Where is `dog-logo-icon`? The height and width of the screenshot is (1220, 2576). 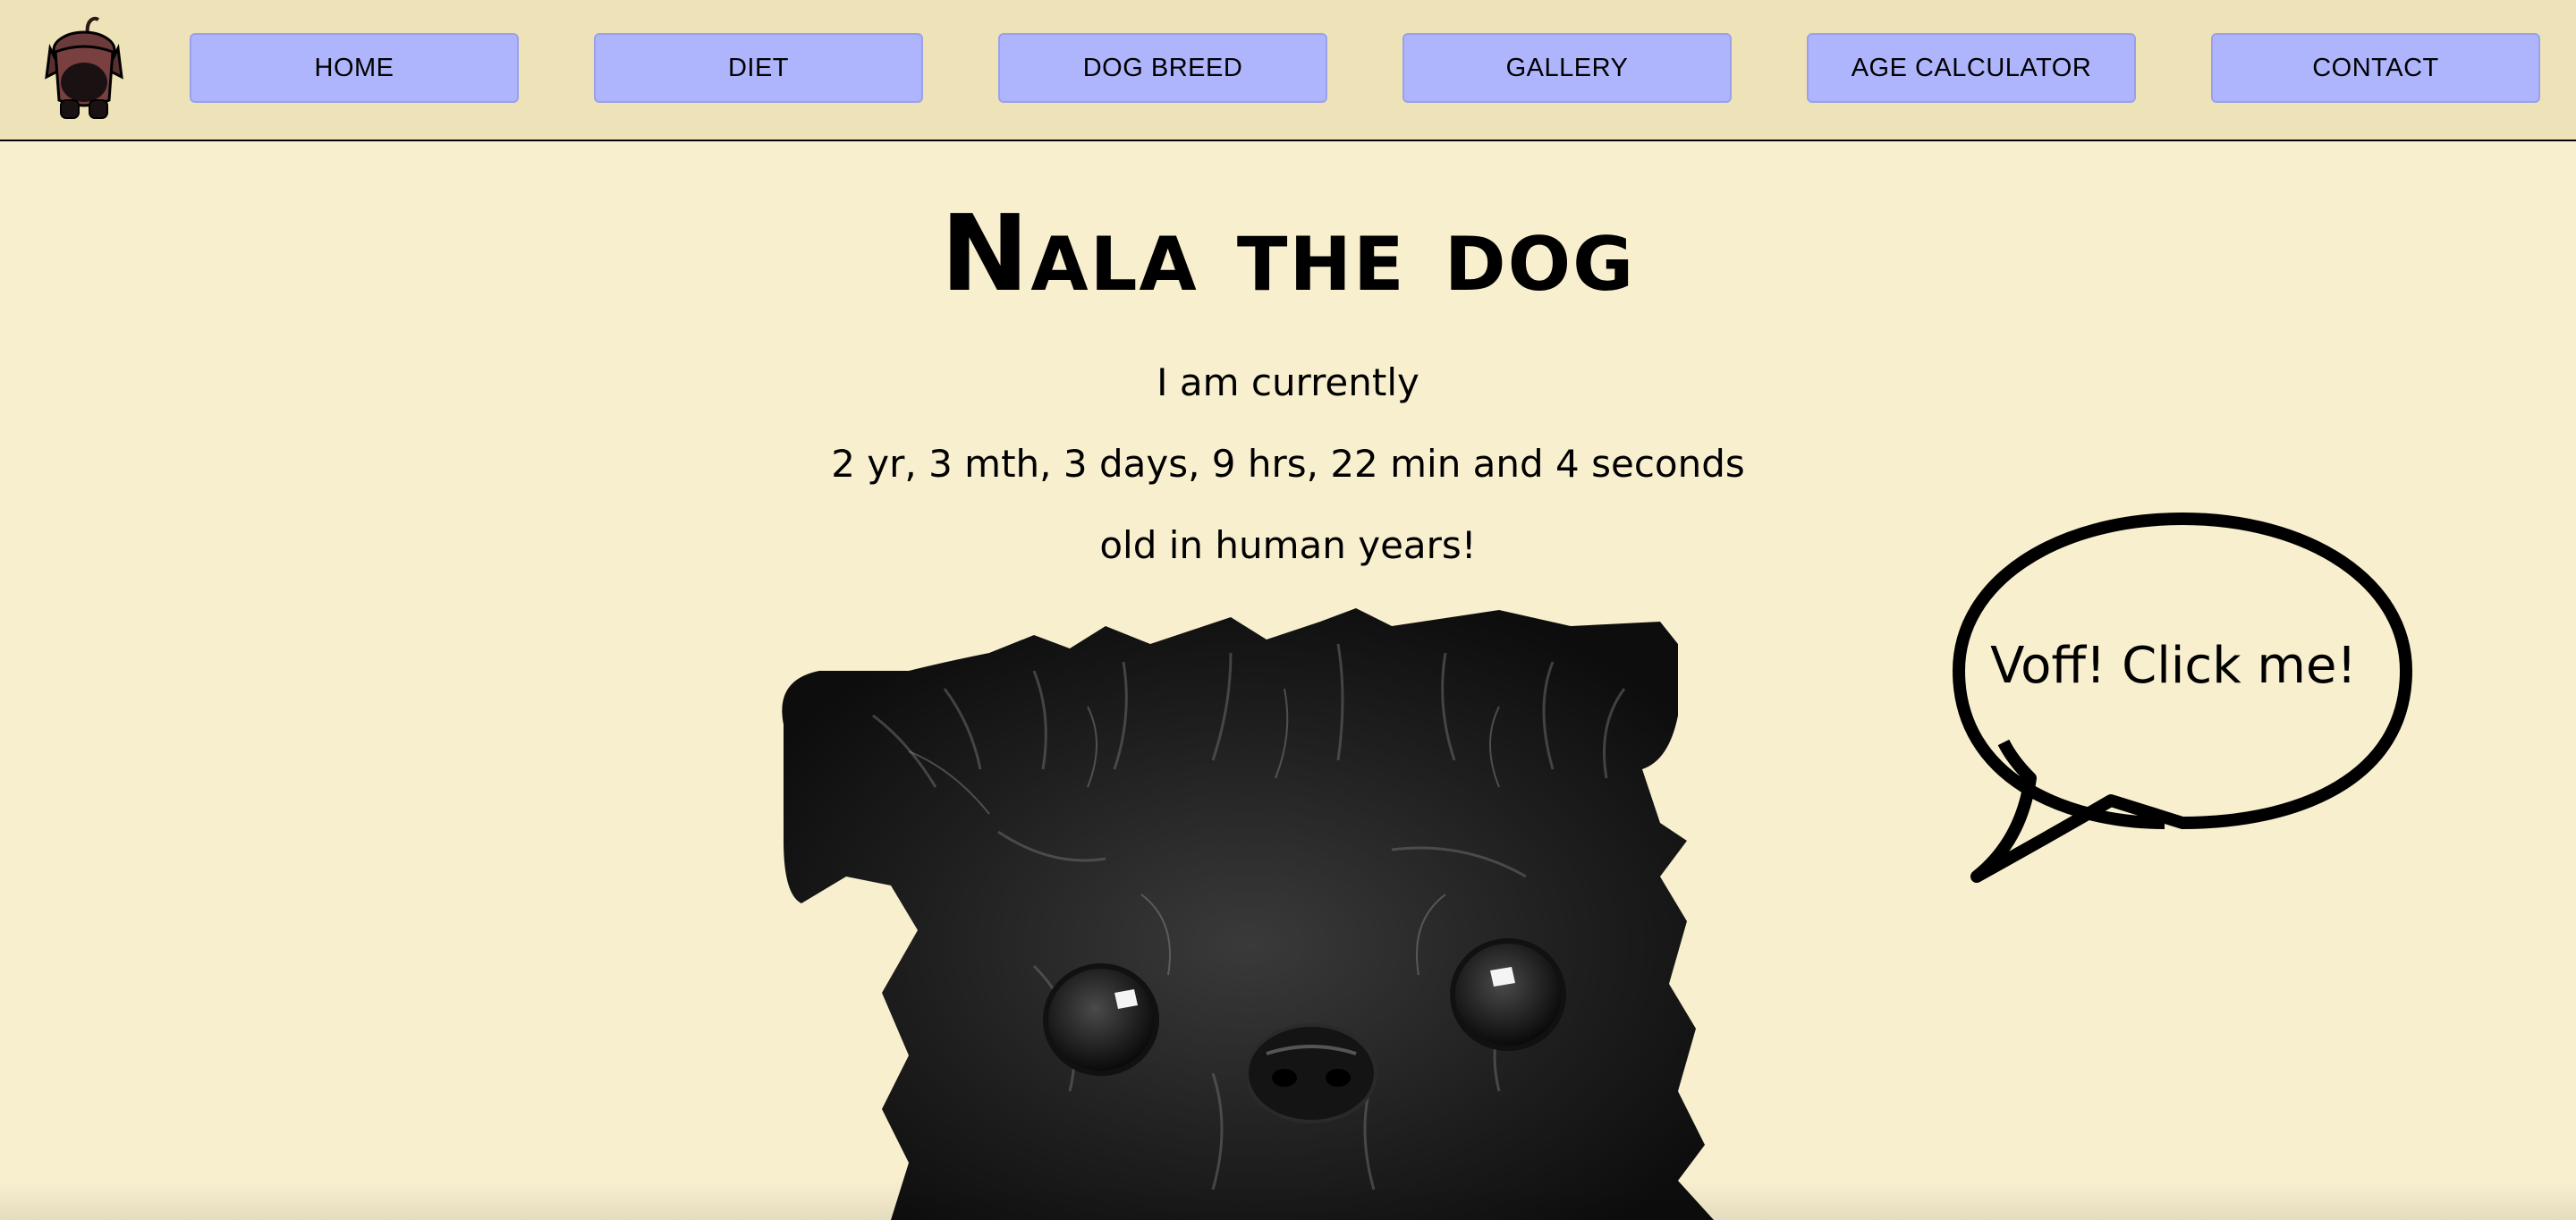 dog-logo-icon is located at coordinates (84, 69).